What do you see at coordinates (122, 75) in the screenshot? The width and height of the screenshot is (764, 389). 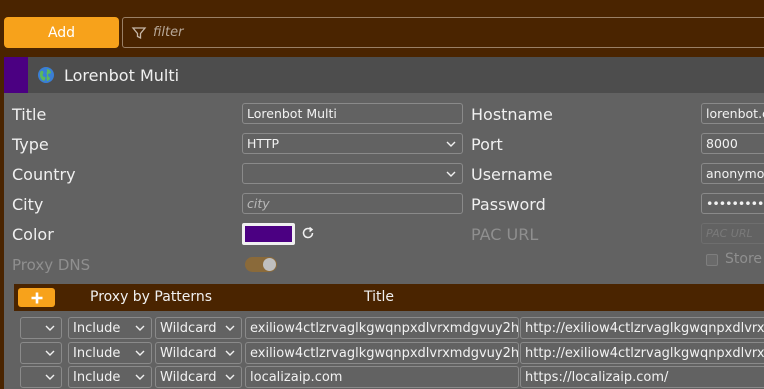 I see `proxy-header-title: Lorenbot Multi` at bounding box center [122, 75].